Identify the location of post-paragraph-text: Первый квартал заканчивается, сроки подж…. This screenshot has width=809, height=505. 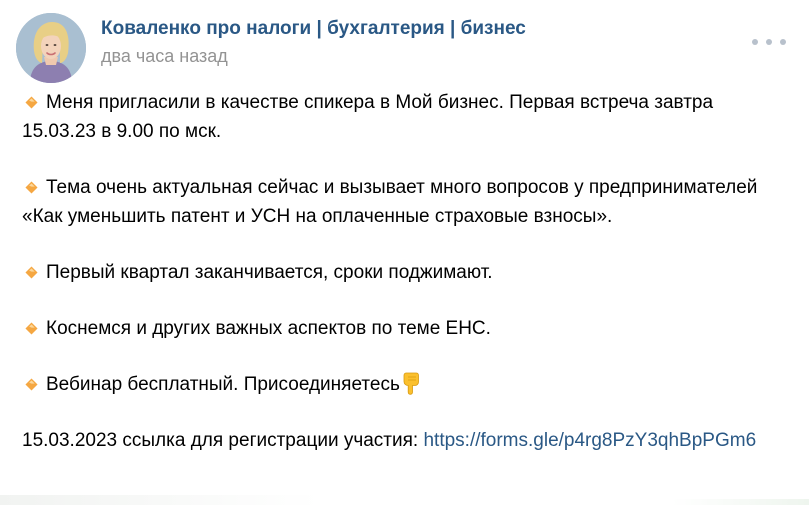
(269, 272).